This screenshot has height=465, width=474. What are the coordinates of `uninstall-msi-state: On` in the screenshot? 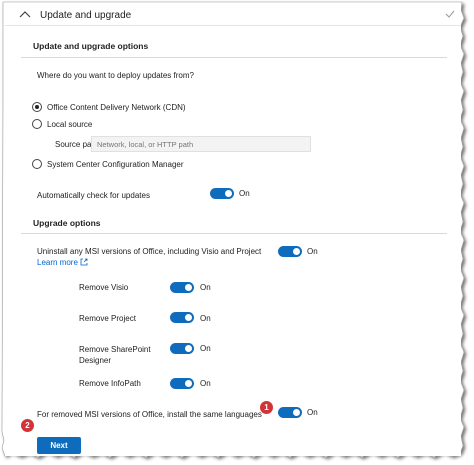 It's located at (312, 251).